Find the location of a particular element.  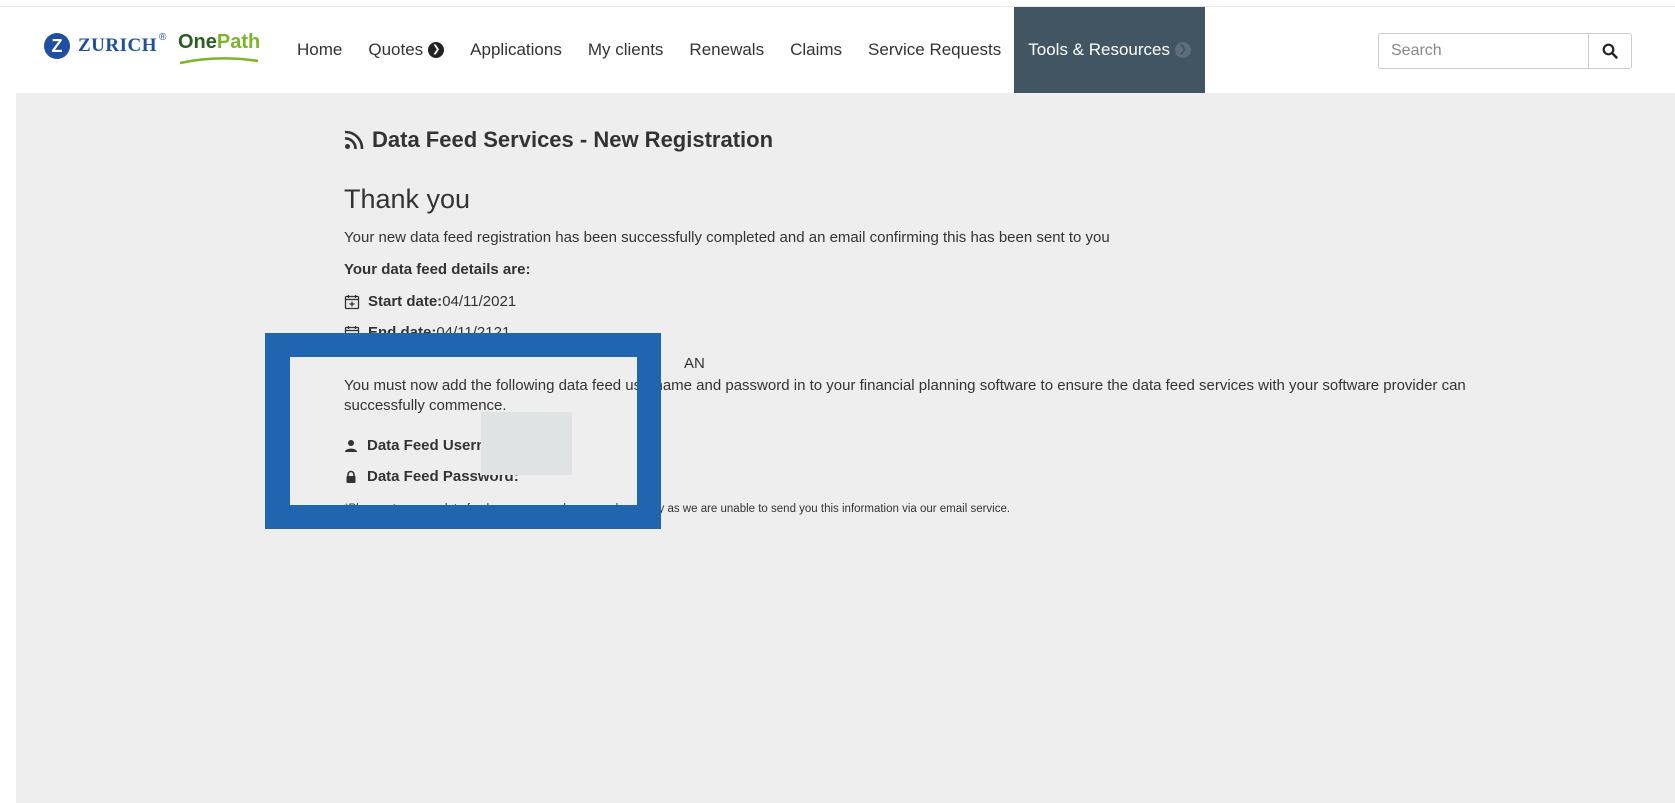

onepath-logo-one: One is located at coordinates (197, 42).